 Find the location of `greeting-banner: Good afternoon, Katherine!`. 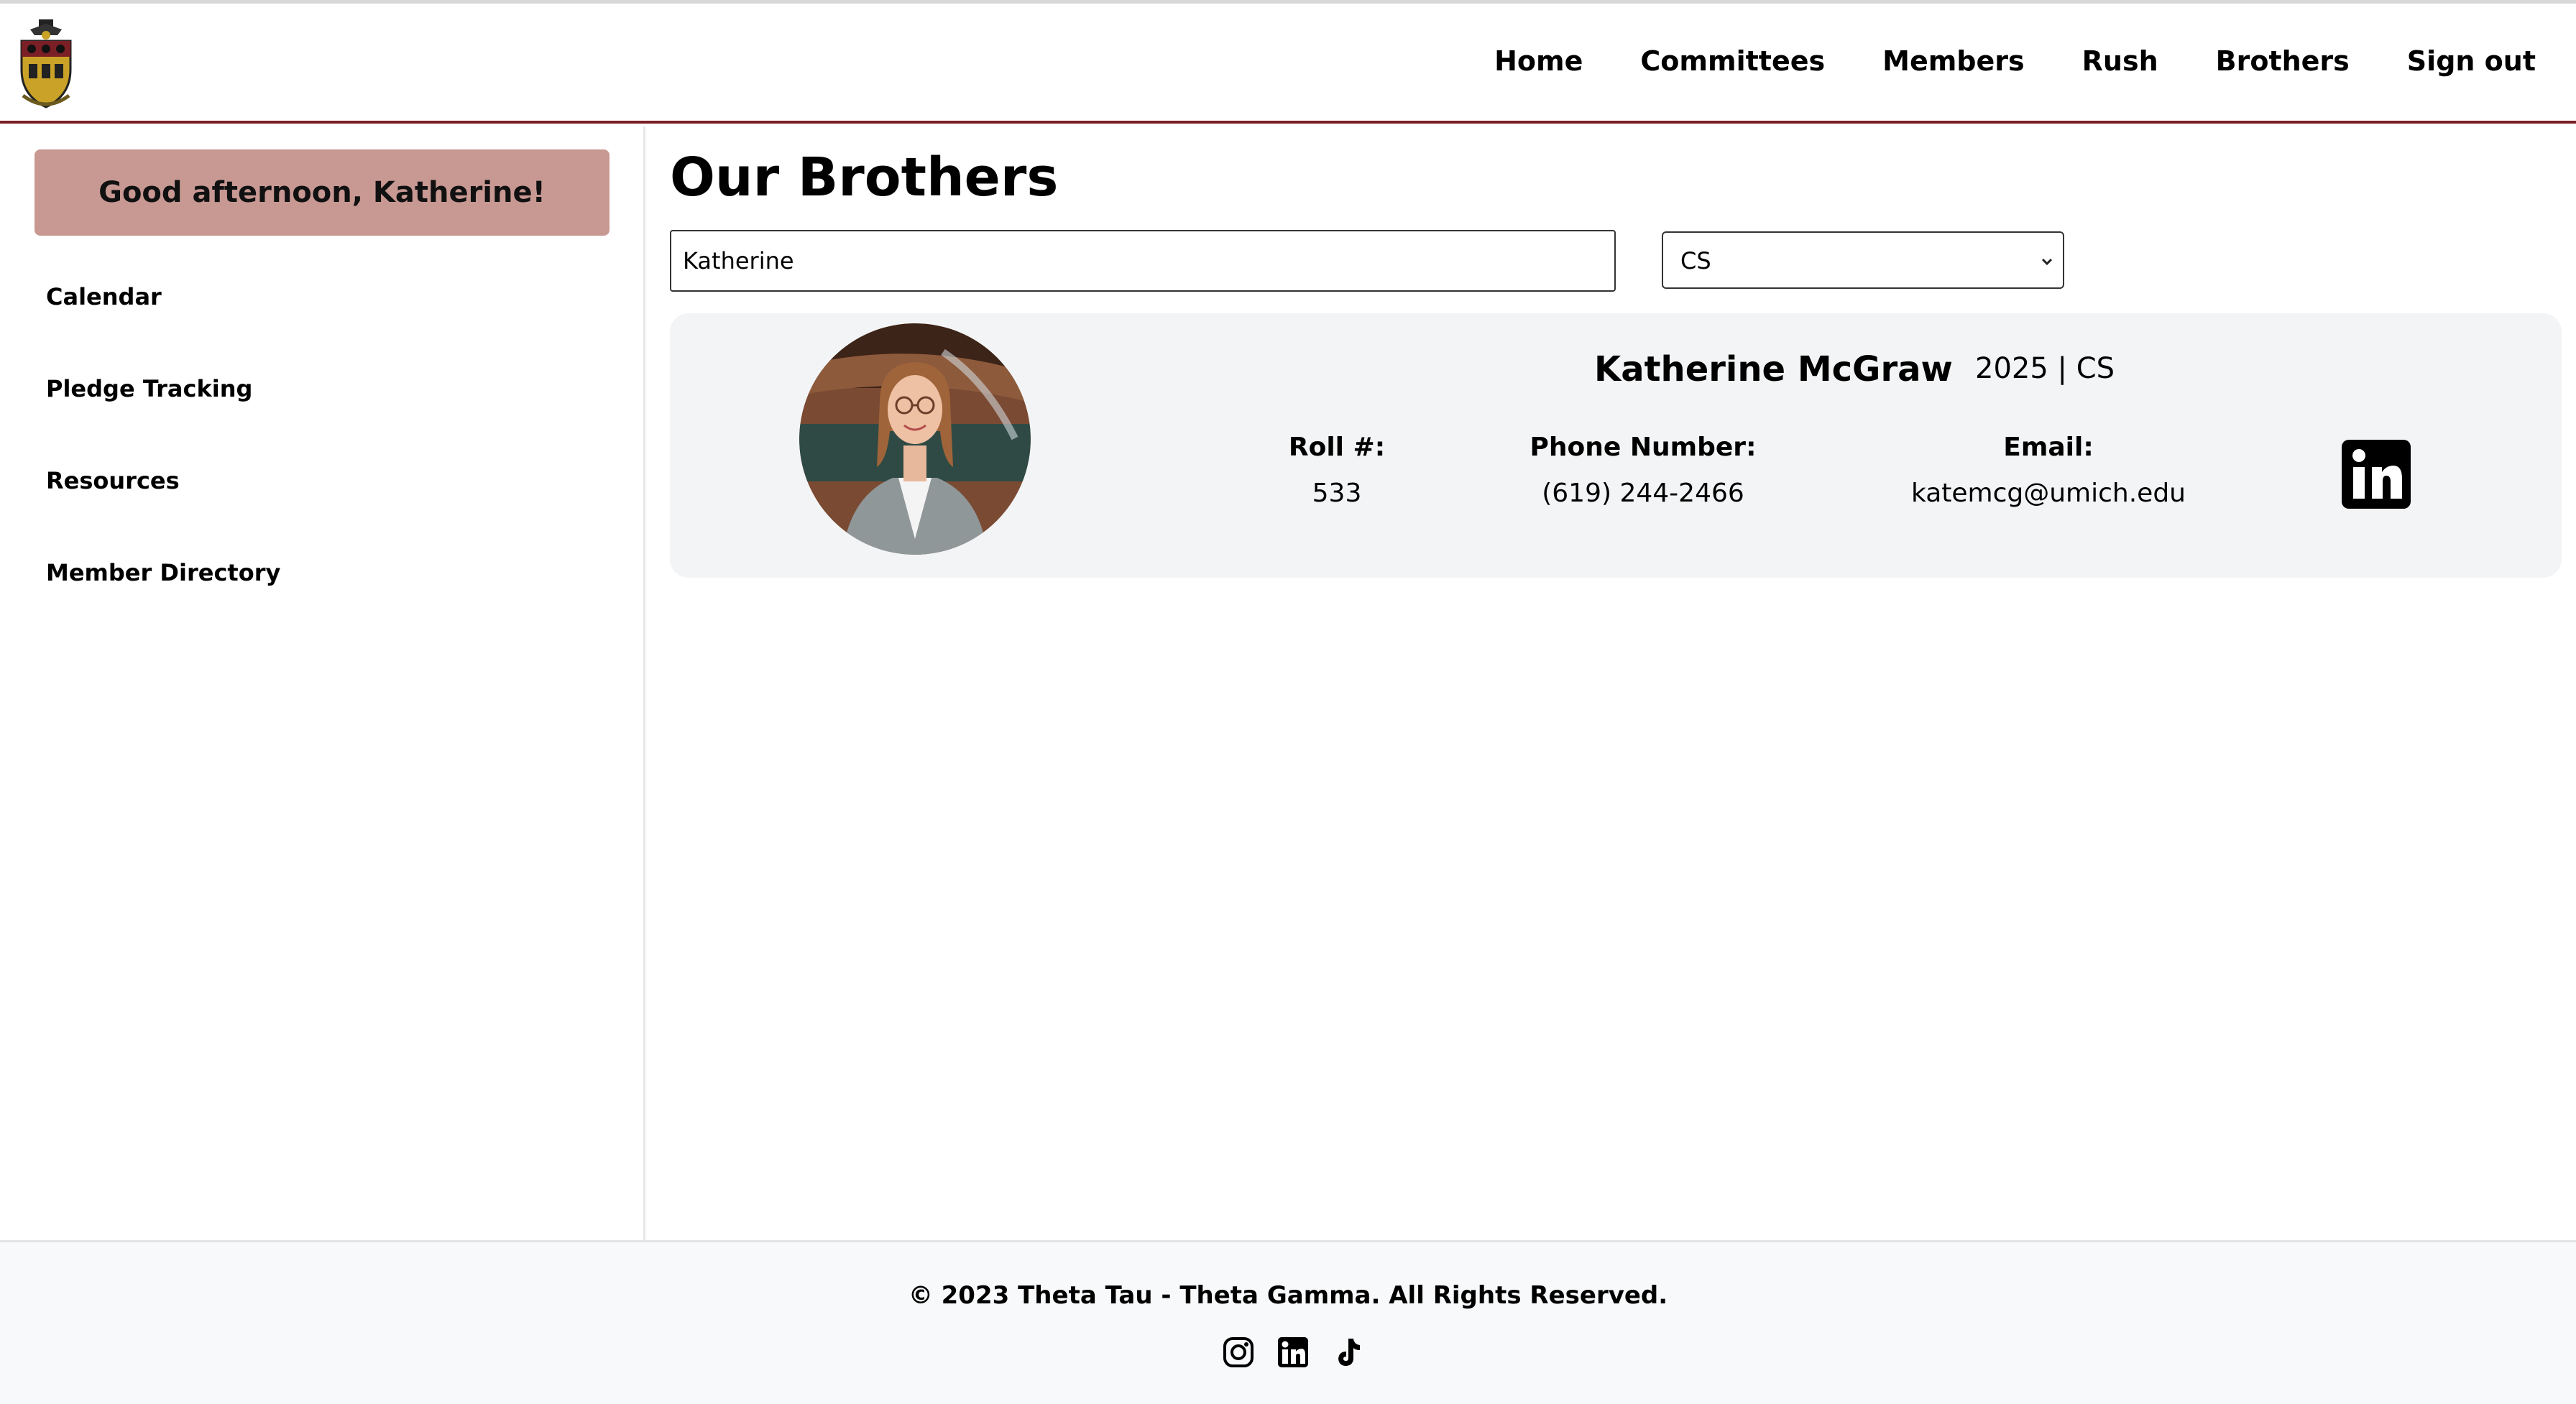

greeting-banner: Good afternoon, Katherine! is located at coordinates (322, 192).